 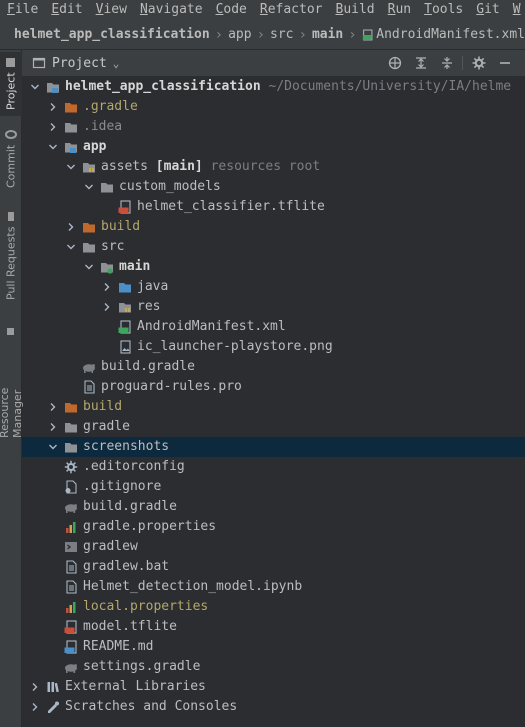 I want to click on breadcrumb-item: main, so click(x=327, y=34).